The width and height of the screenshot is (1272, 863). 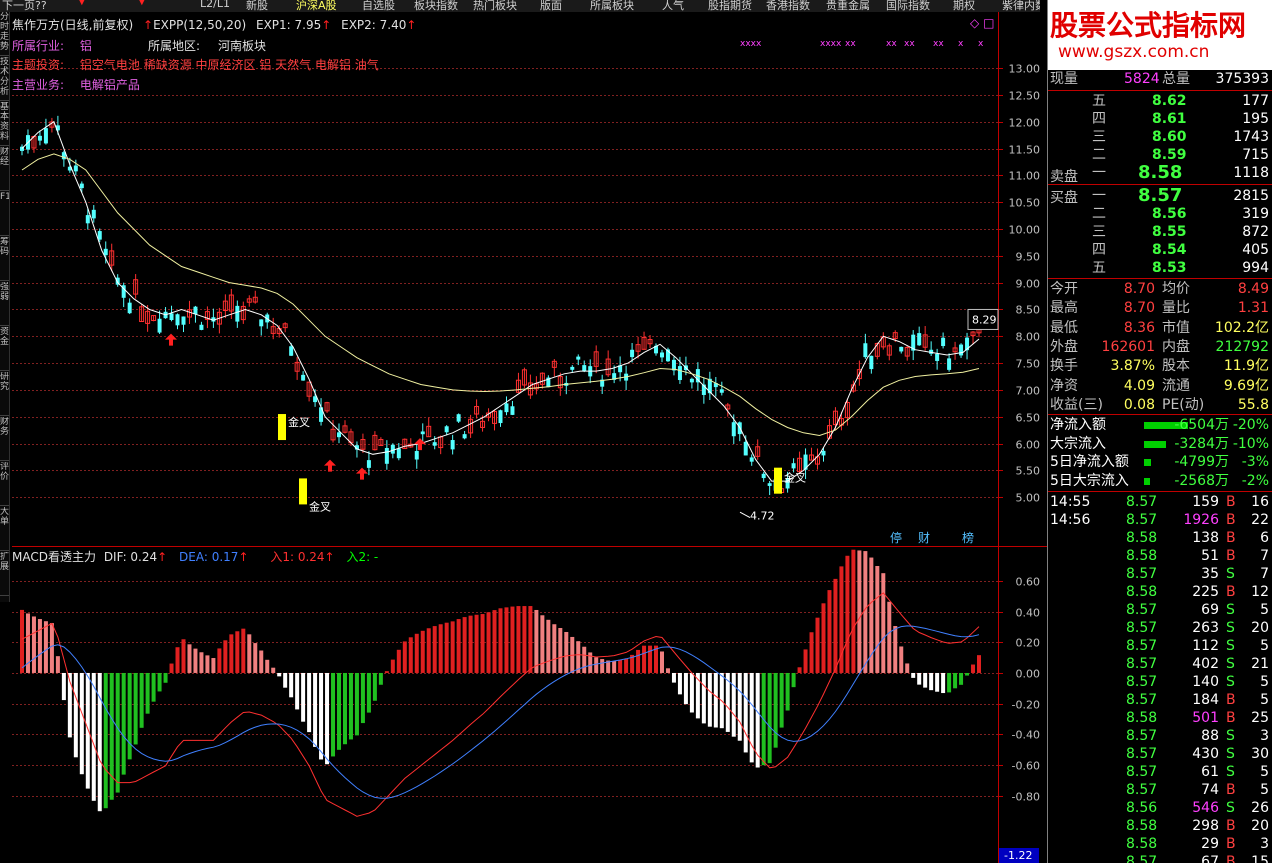 I want to click on sidebar-tab-11: 大单, so click(x=4, y=529).